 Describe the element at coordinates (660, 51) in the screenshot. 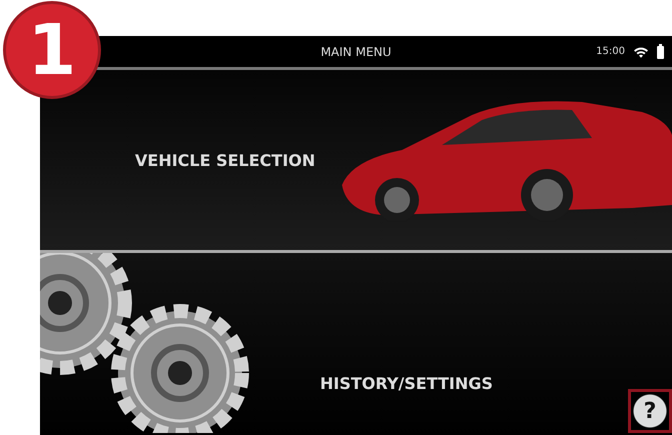

I see `battery-icon` at that location.